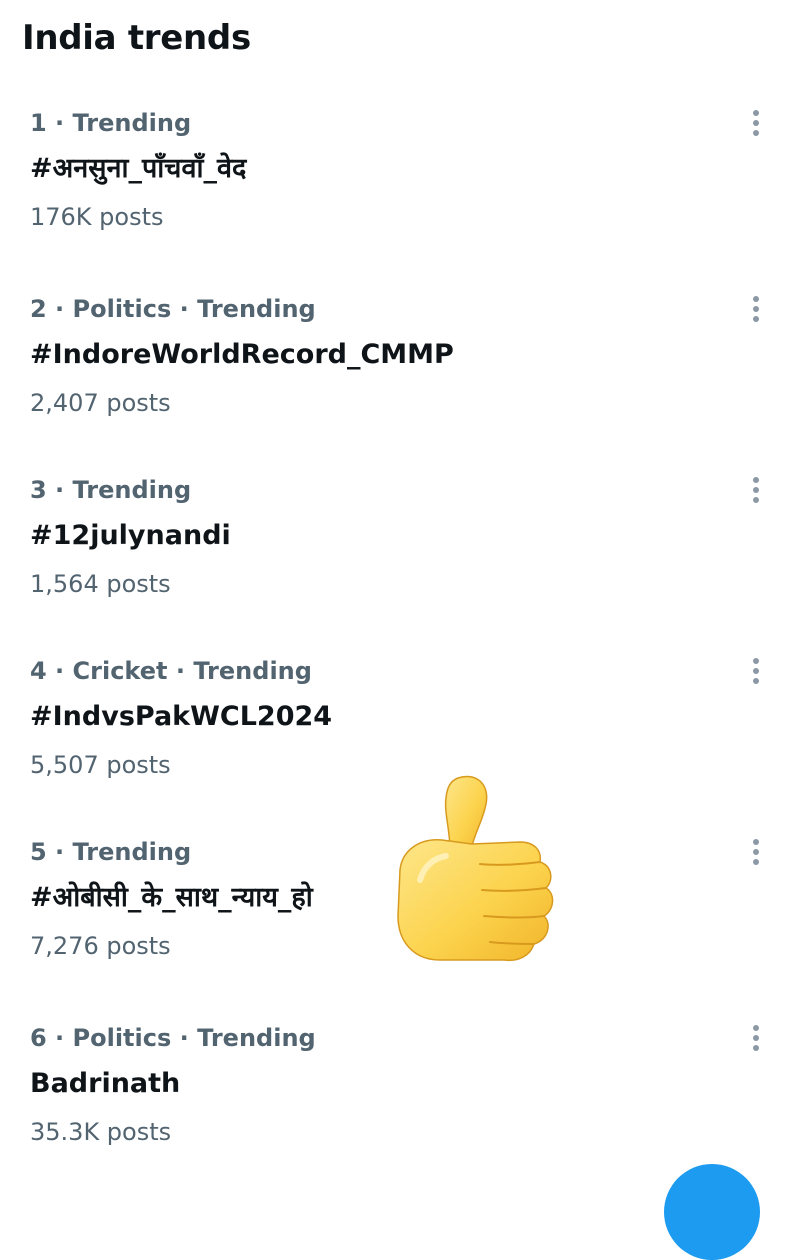 The width and height of the screenshot is (792, 1260). I want to click on page-title: India trends, so click(136, 38).